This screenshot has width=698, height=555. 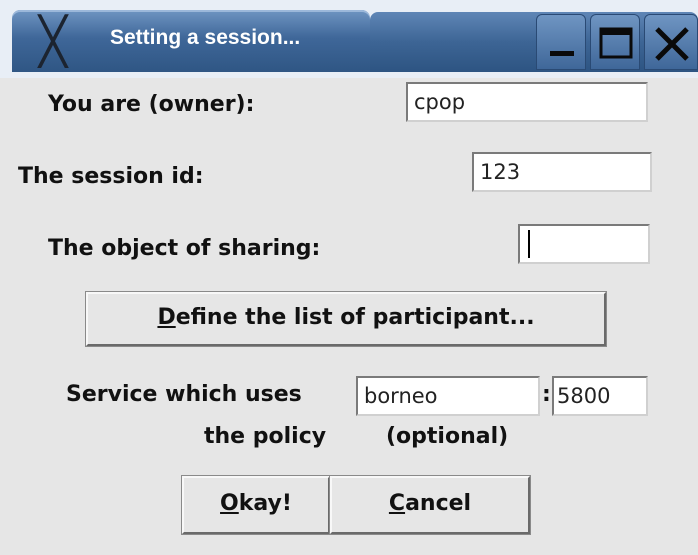 What do you see at coordinates (600, 396) in the screenshot?
I see `service-port-field: 5800` at bounding box center [600, 396].